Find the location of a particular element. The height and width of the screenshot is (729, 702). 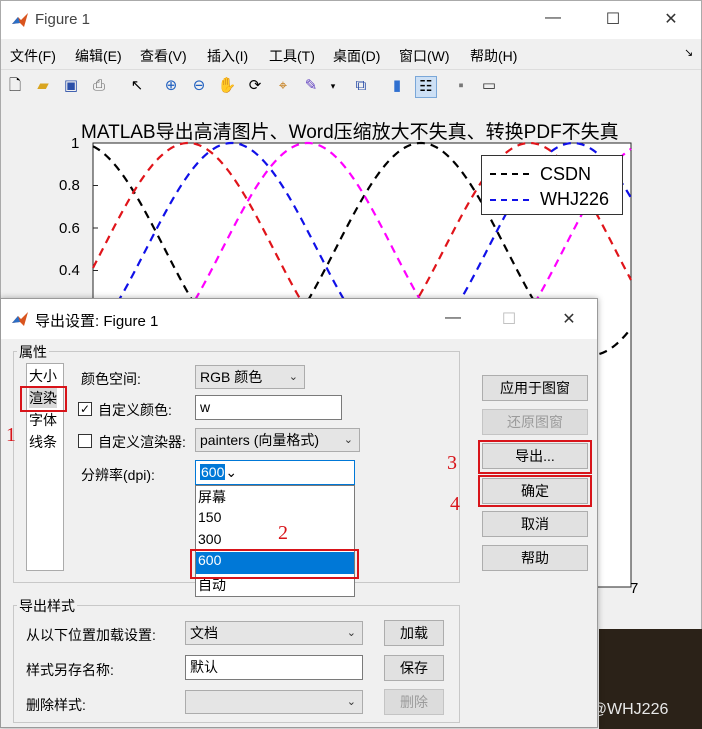

renderer-value: painters (向量格式) is located at coordinates (260, 440).